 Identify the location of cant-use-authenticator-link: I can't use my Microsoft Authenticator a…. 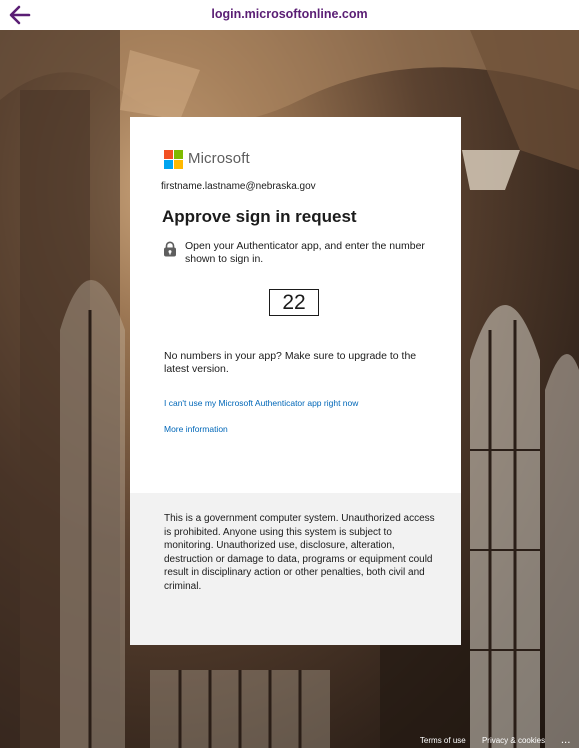
(261, 403).